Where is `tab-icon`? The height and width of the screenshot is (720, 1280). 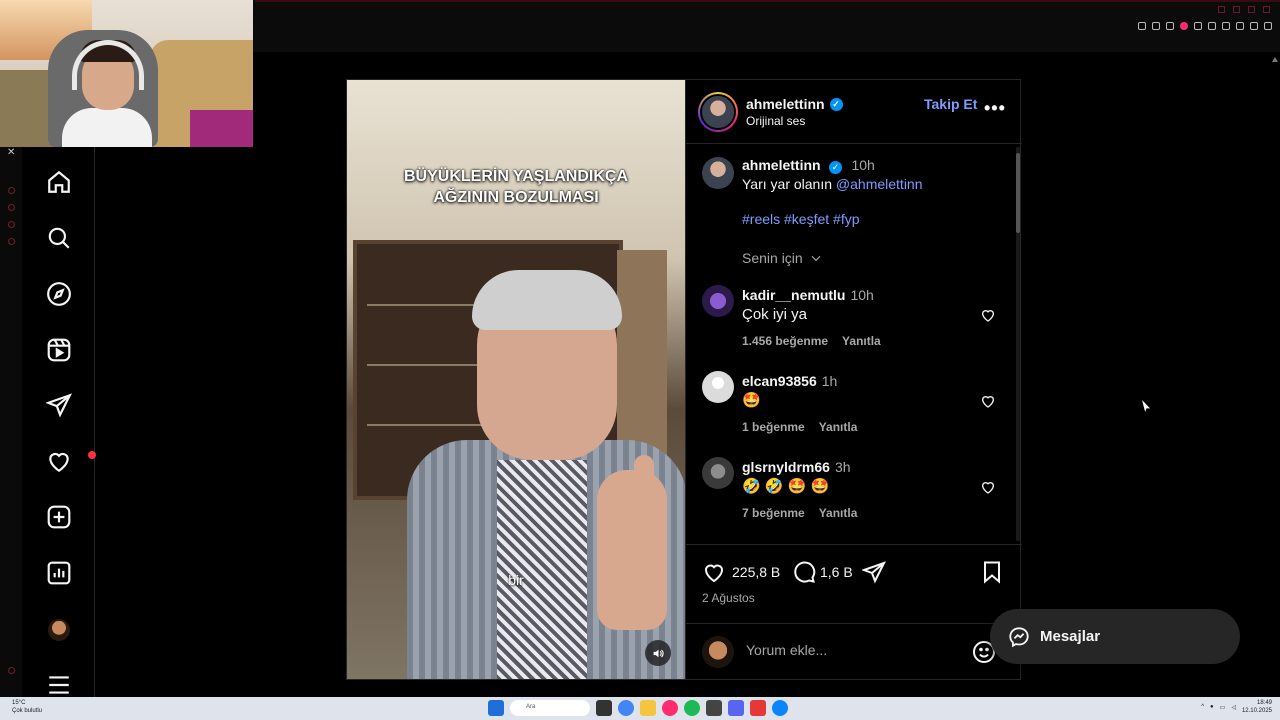
tab-icon is located at coordinates (1170, 26).